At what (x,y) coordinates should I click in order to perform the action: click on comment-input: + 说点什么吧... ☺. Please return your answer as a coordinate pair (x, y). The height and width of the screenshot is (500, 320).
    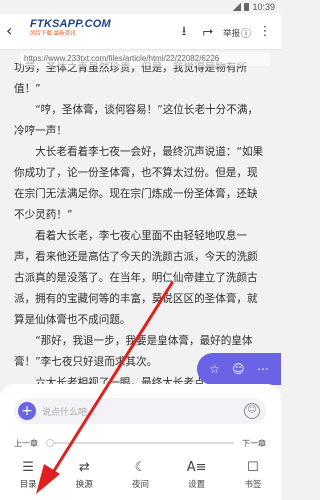
    Looking at the image, I should click on (140, 411).